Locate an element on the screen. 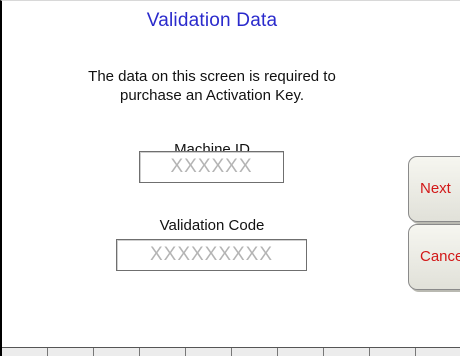  bottom-button-bar is located at coordinates (231, 351).